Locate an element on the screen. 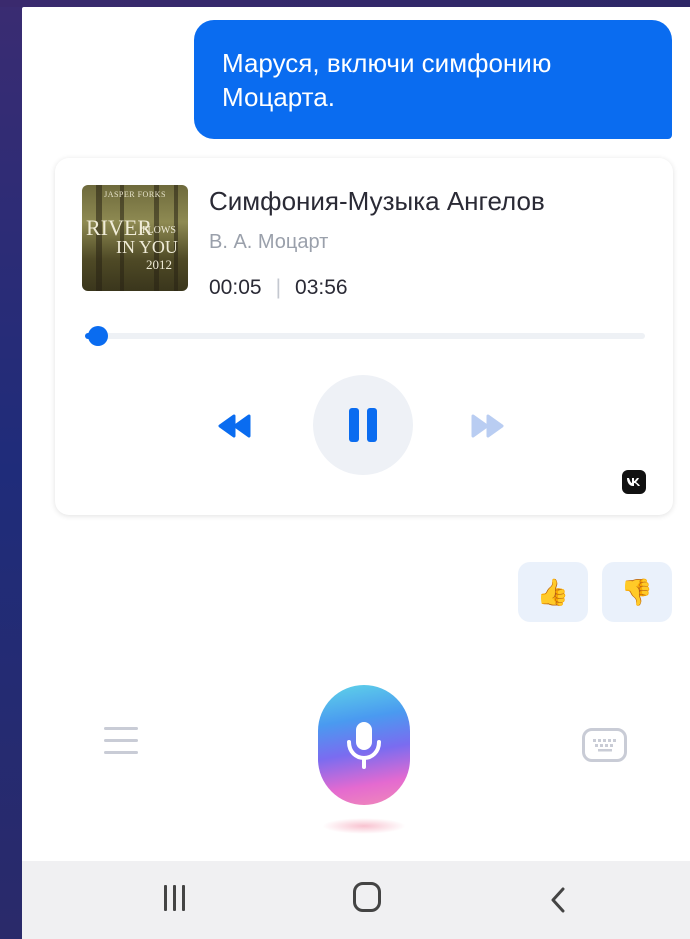  time-row: 00:05 | 03:56 is located at coordinates (278, 288).